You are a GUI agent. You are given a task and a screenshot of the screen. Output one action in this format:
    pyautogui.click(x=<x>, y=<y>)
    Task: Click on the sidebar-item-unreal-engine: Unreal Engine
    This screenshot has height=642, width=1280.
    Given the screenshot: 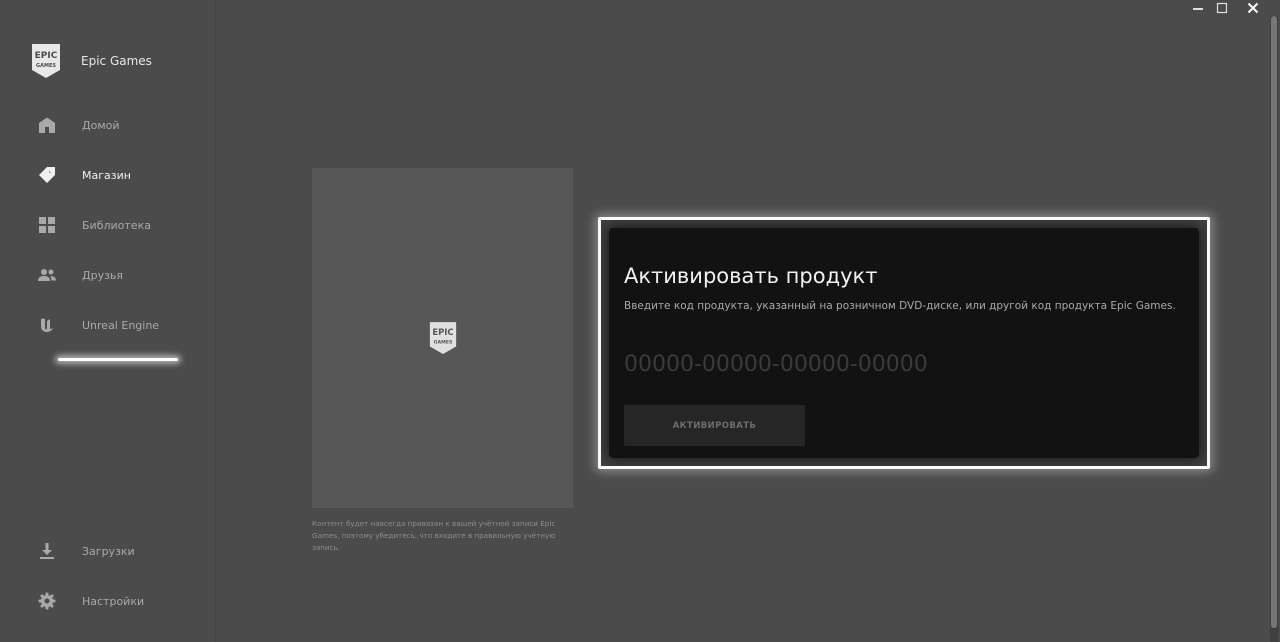 What is the action you would take?
    pyautogui.click(x=98, y=325)
    